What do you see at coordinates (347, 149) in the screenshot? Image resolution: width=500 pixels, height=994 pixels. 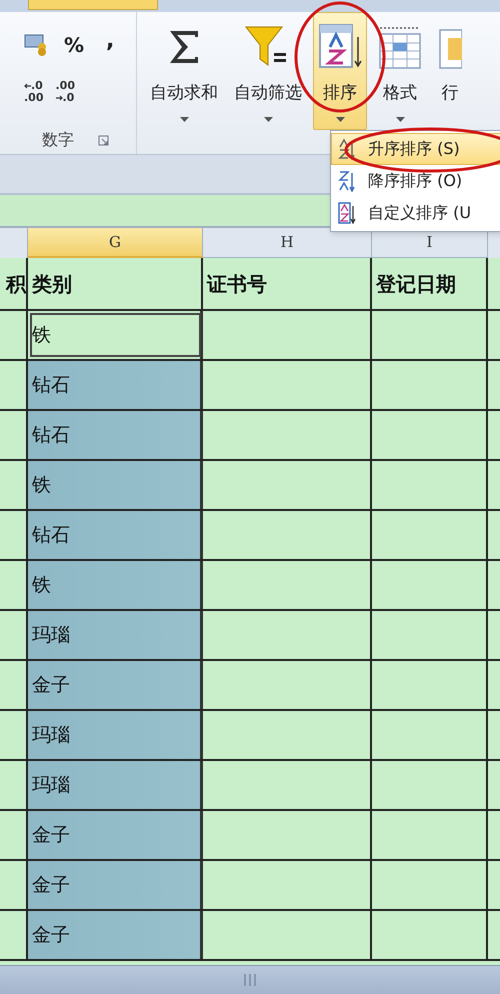 I see `sort-ascending-icon` at bounding box center [347, 149].